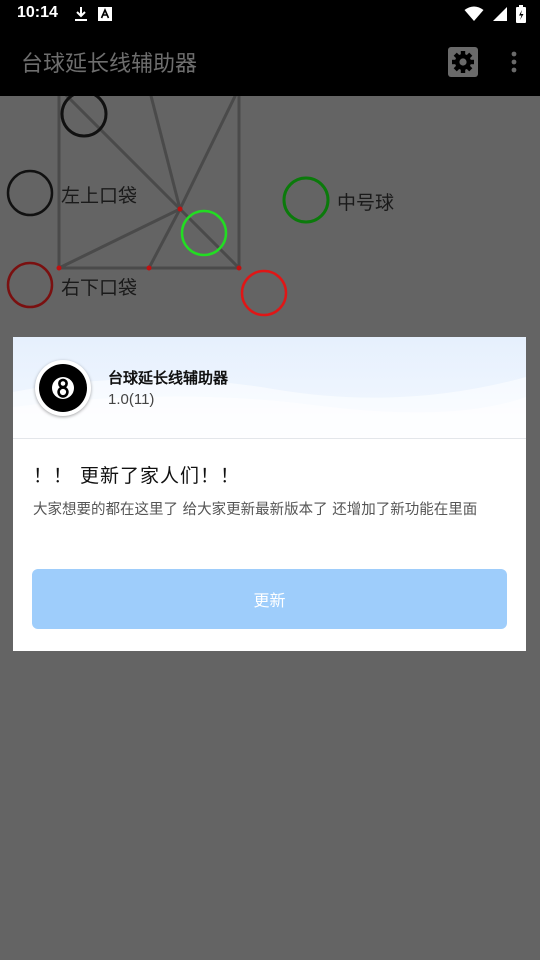 The image size is (540, 960). Describe the element at coordinates (30, 285) in the screenshot. I see `bottom-right-pocket-ring` at that location.